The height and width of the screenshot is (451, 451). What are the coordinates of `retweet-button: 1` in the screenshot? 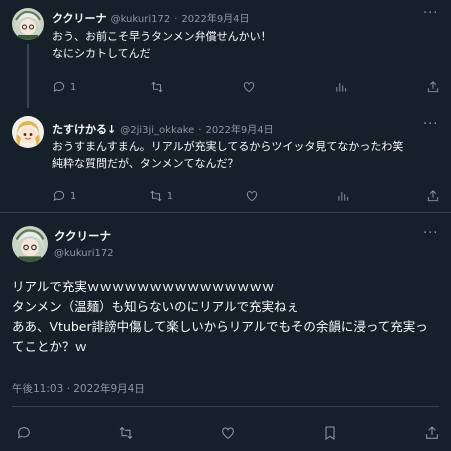 It's located at (161, 196).